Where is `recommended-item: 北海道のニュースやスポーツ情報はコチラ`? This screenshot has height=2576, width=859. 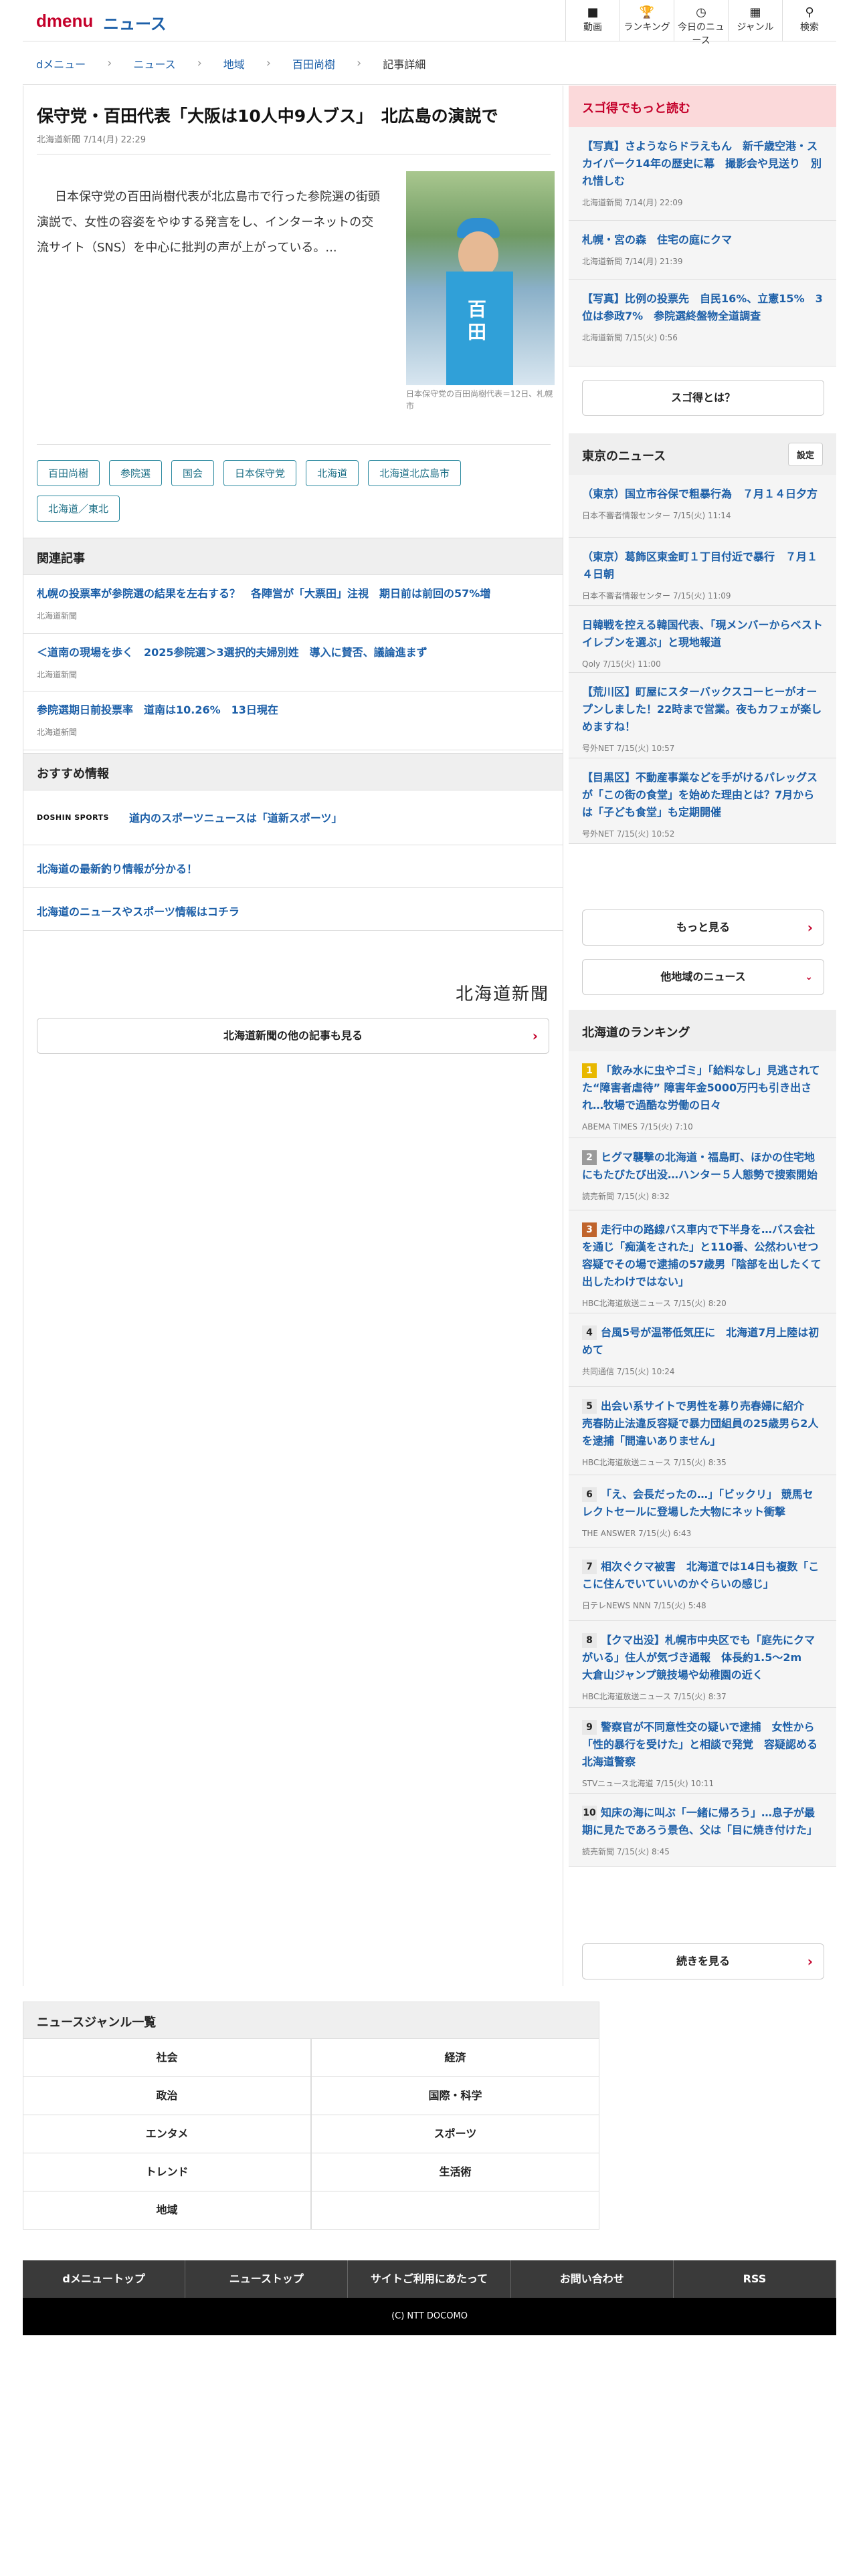 recommended-item: 北海道のニュースやスポーツ情報はコチラ is located at coordinates (293, 909).